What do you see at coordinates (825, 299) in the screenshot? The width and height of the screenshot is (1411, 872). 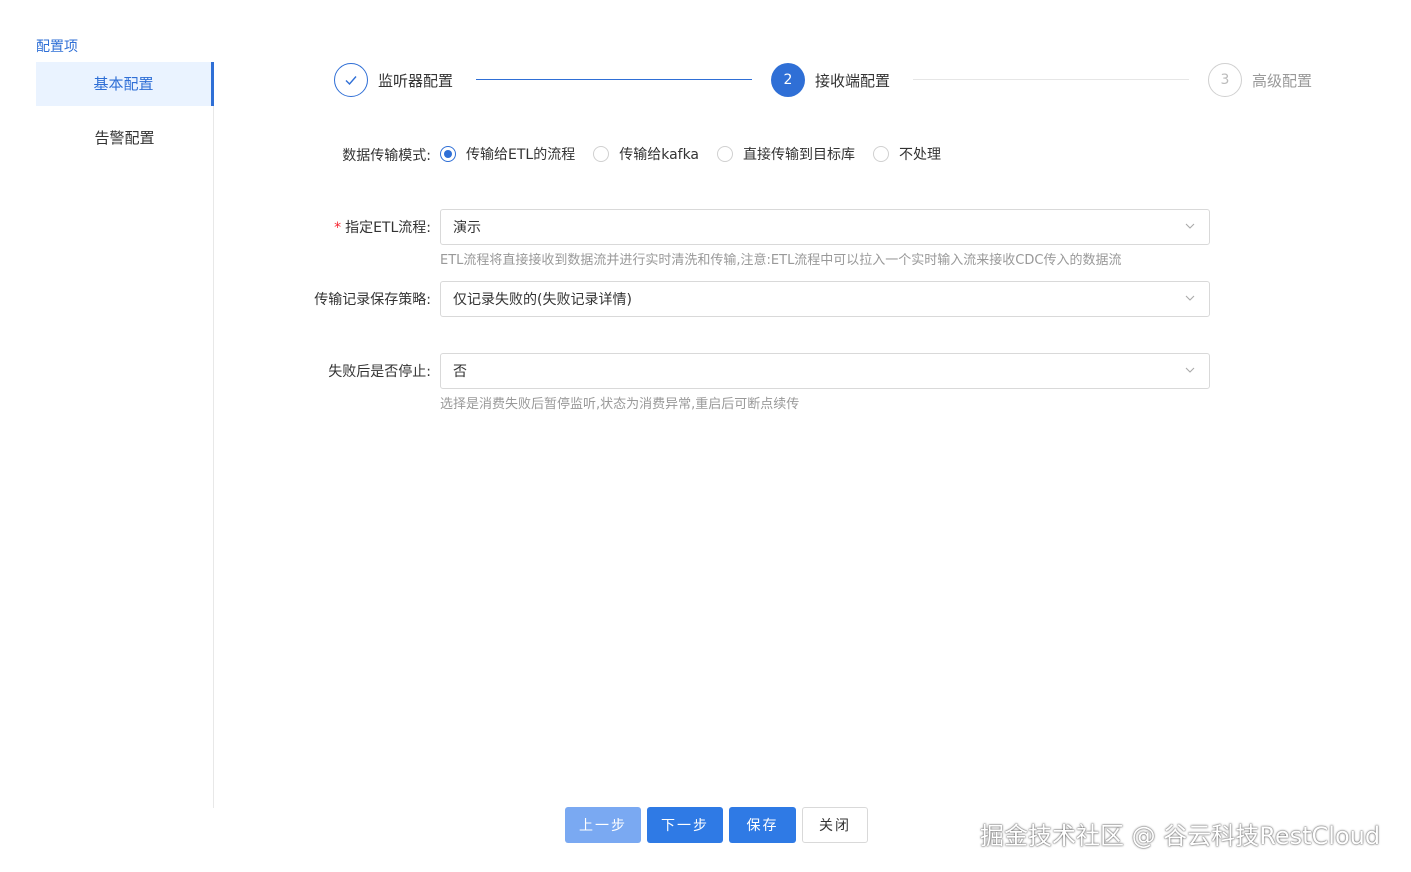 I see `record-policy-select: 仅记录失败的(失败记录详情)` at bounding box center [825, 299].